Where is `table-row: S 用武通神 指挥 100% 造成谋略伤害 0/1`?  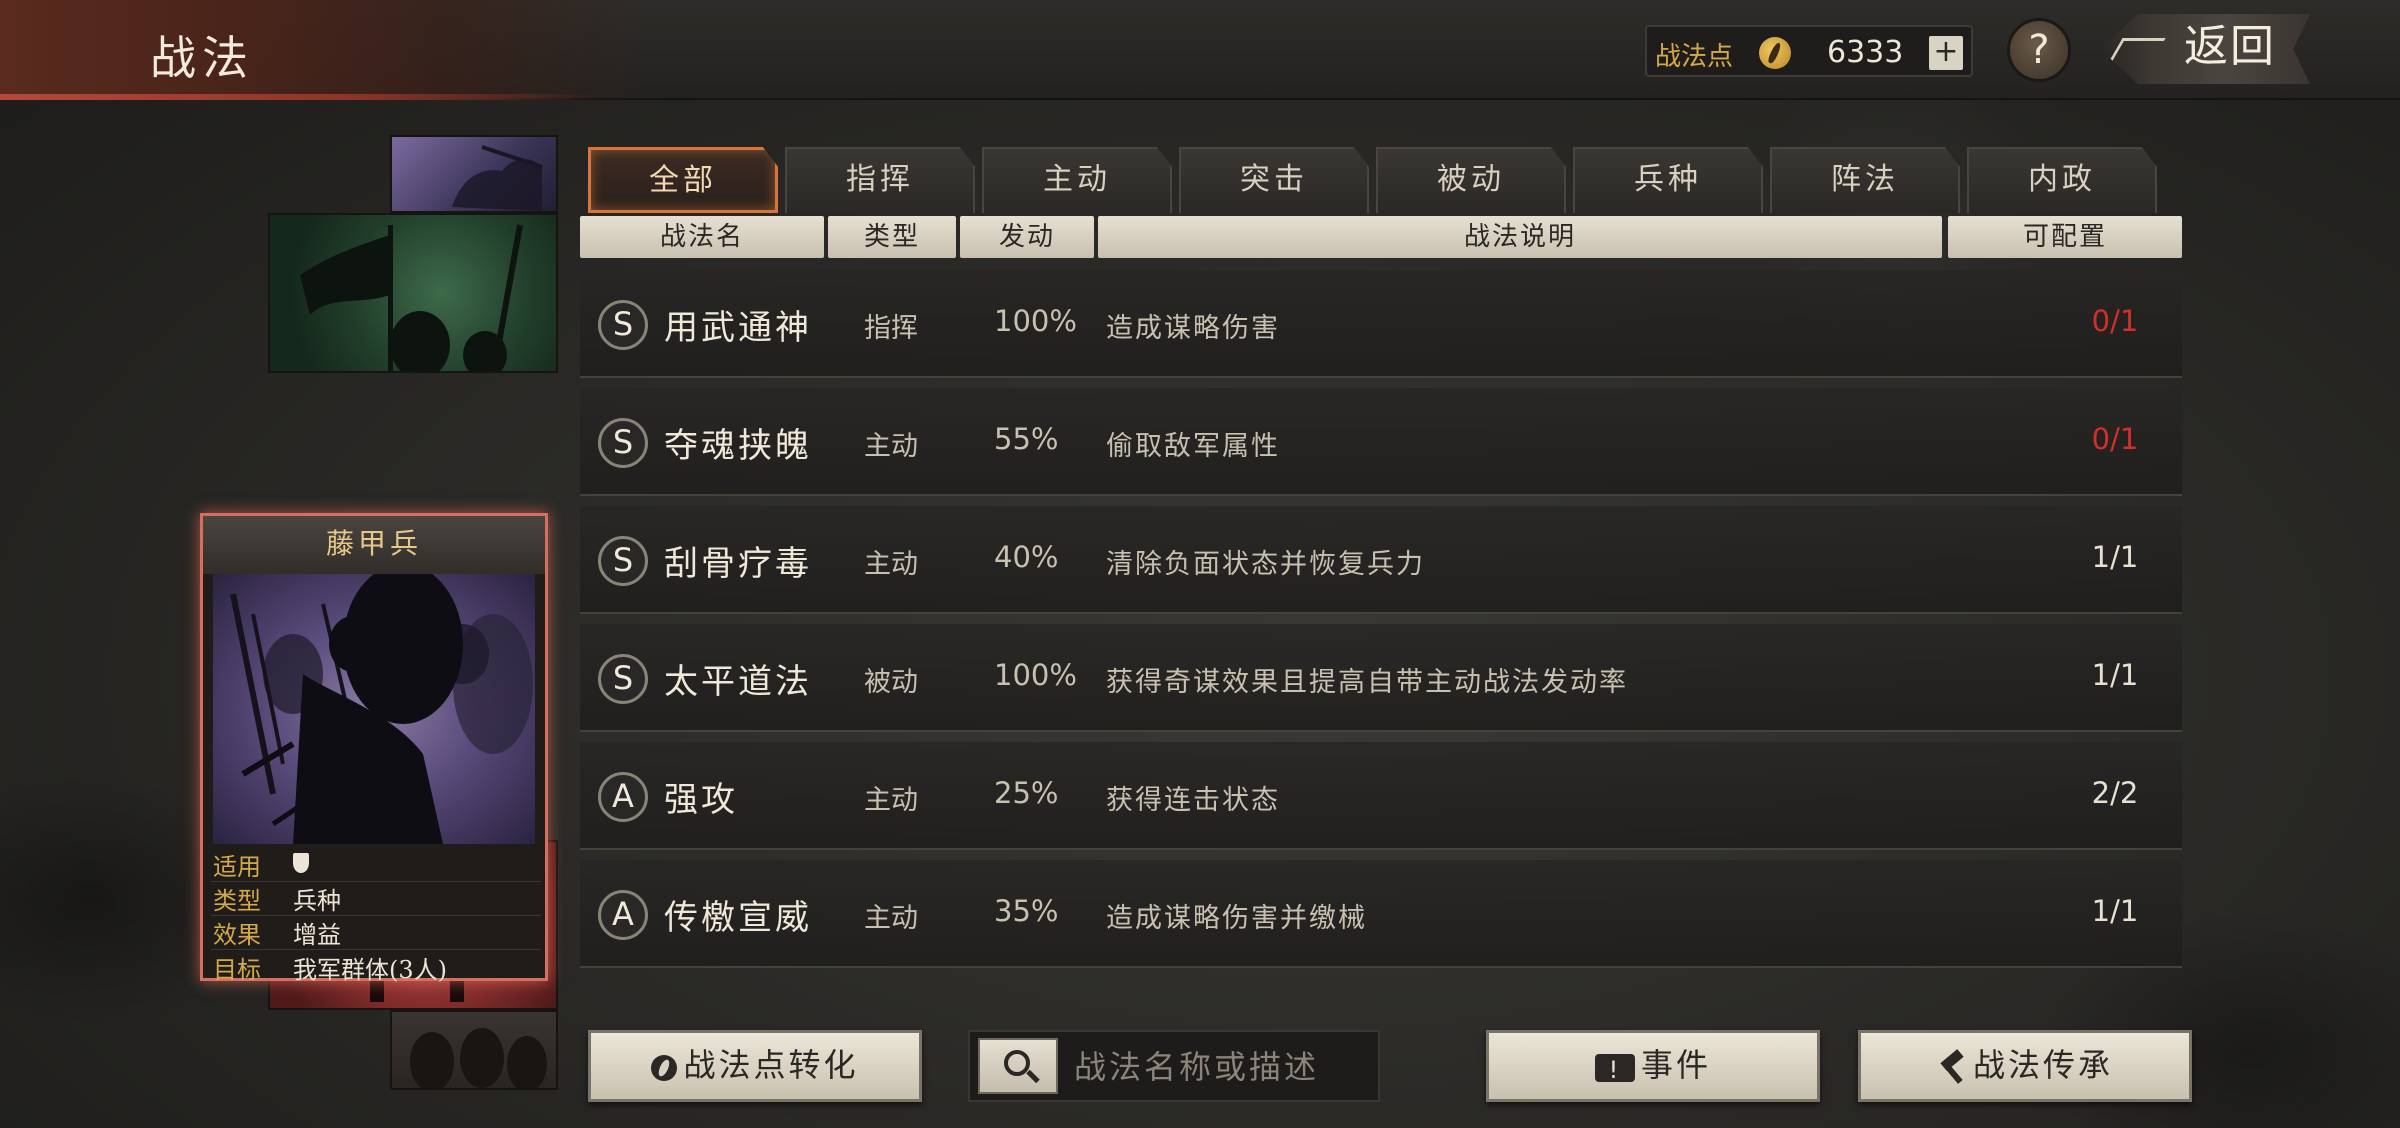 table-row: S 用武通神 指挥 100% 造成谋略伤害 0/1 is located at coordinates (1381, 324).